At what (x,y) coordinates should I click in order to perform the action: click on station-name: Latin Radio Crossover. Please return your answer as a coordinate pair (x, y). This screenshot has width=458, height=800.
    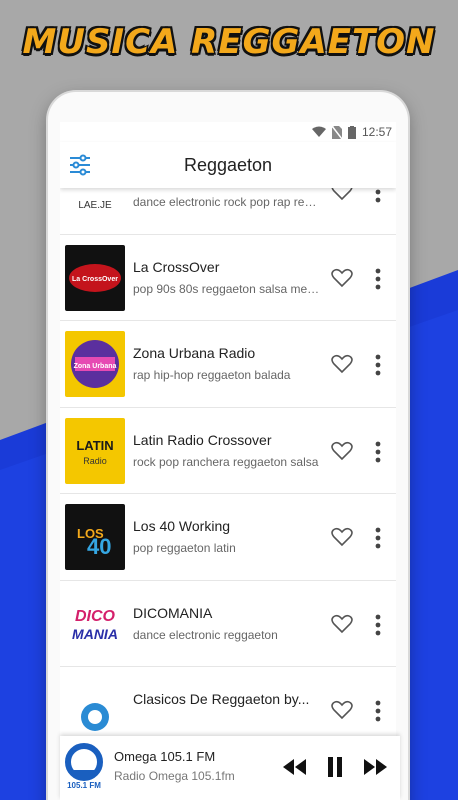
    Looking at the image, I should click on (202, 439).